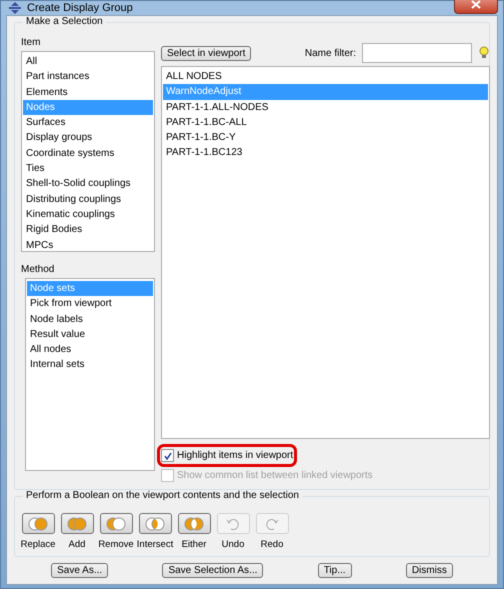 The width and height of the screenshot is (504, 589). Describe the element at coordinates (88, 122) in the screenshot. I see `item-list-item: Surfaces` at that location.